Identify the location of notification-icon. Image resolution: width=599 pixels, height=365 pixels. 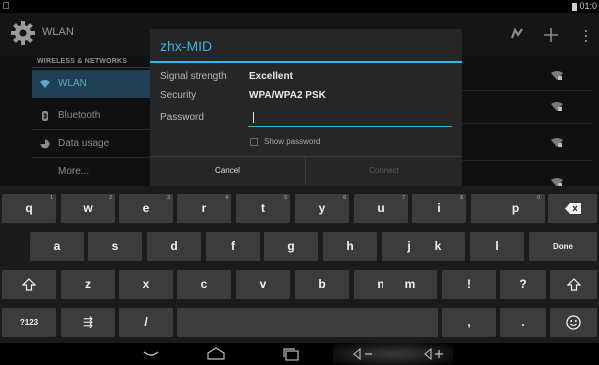
(6, 5).